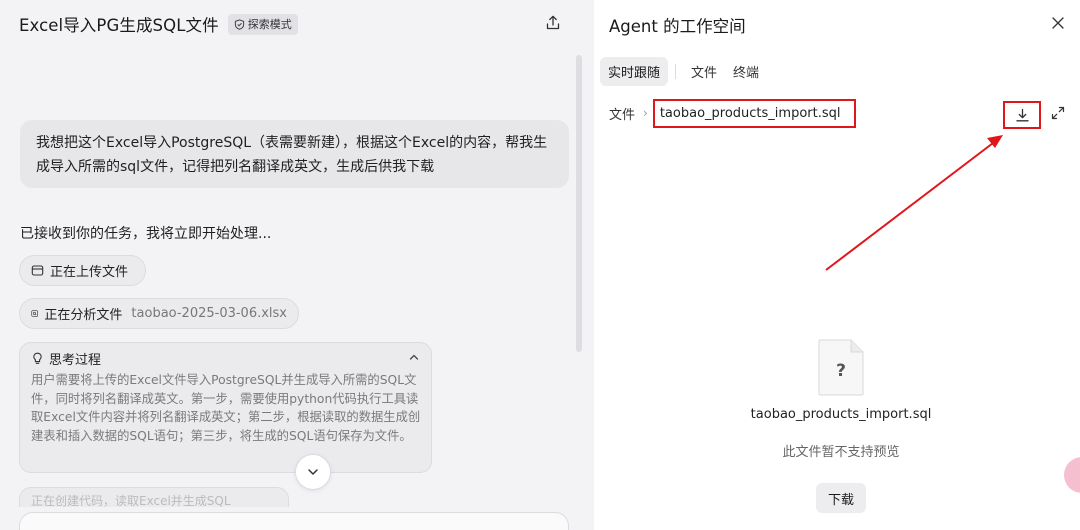  I want to click on workspace-title: Agent 的工作空间, so click(677, 26).